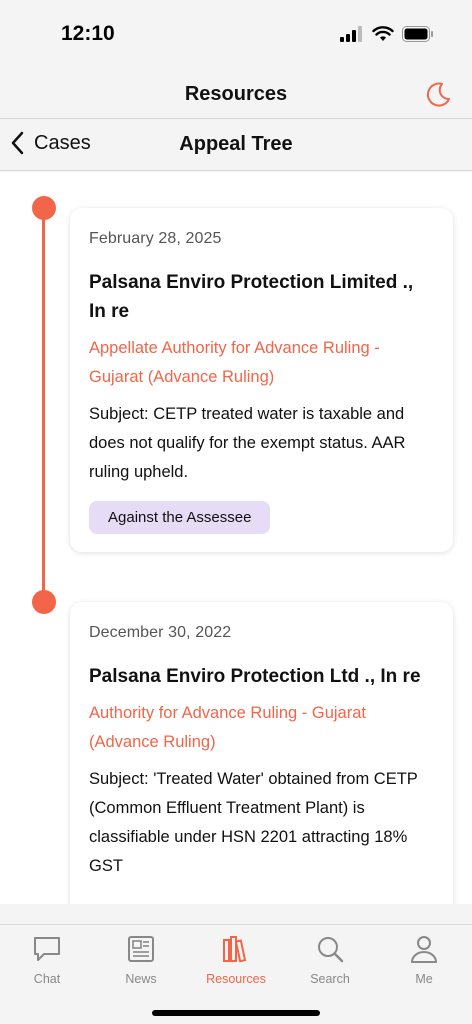  I want to click on page-title: Resources, so click(236, 94).